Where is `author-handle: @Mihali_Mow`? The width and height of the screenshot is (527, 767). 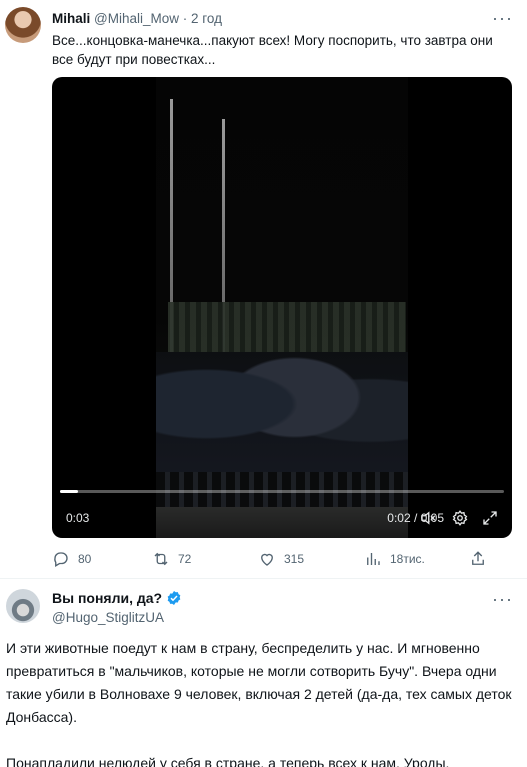
author-handle: @Mihali_Mow is located at coordinates (136, 18).